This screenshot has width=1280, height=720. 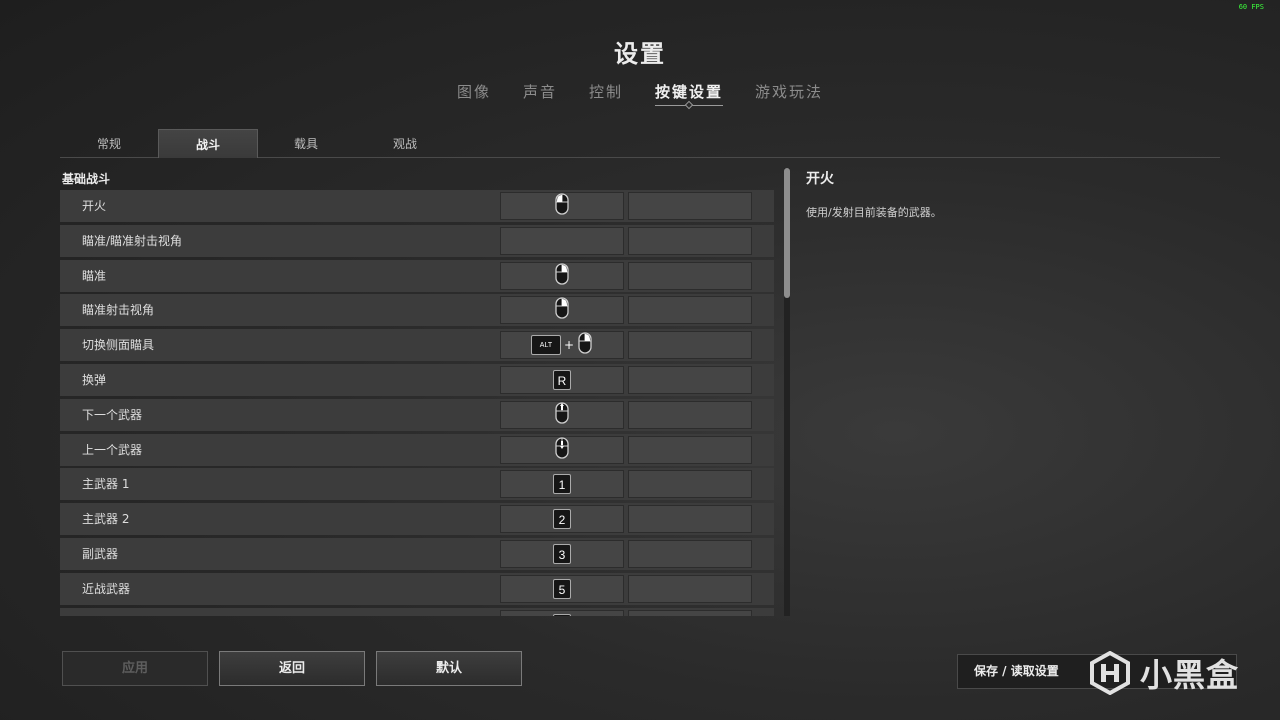 I want to click on key-cap: 3, so click(x=562, y=553).